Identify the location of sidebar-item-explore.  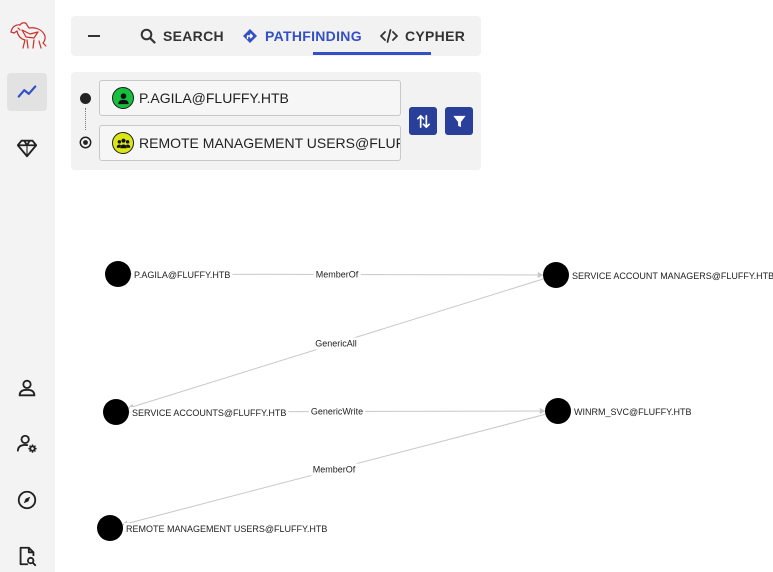
(27, 92).